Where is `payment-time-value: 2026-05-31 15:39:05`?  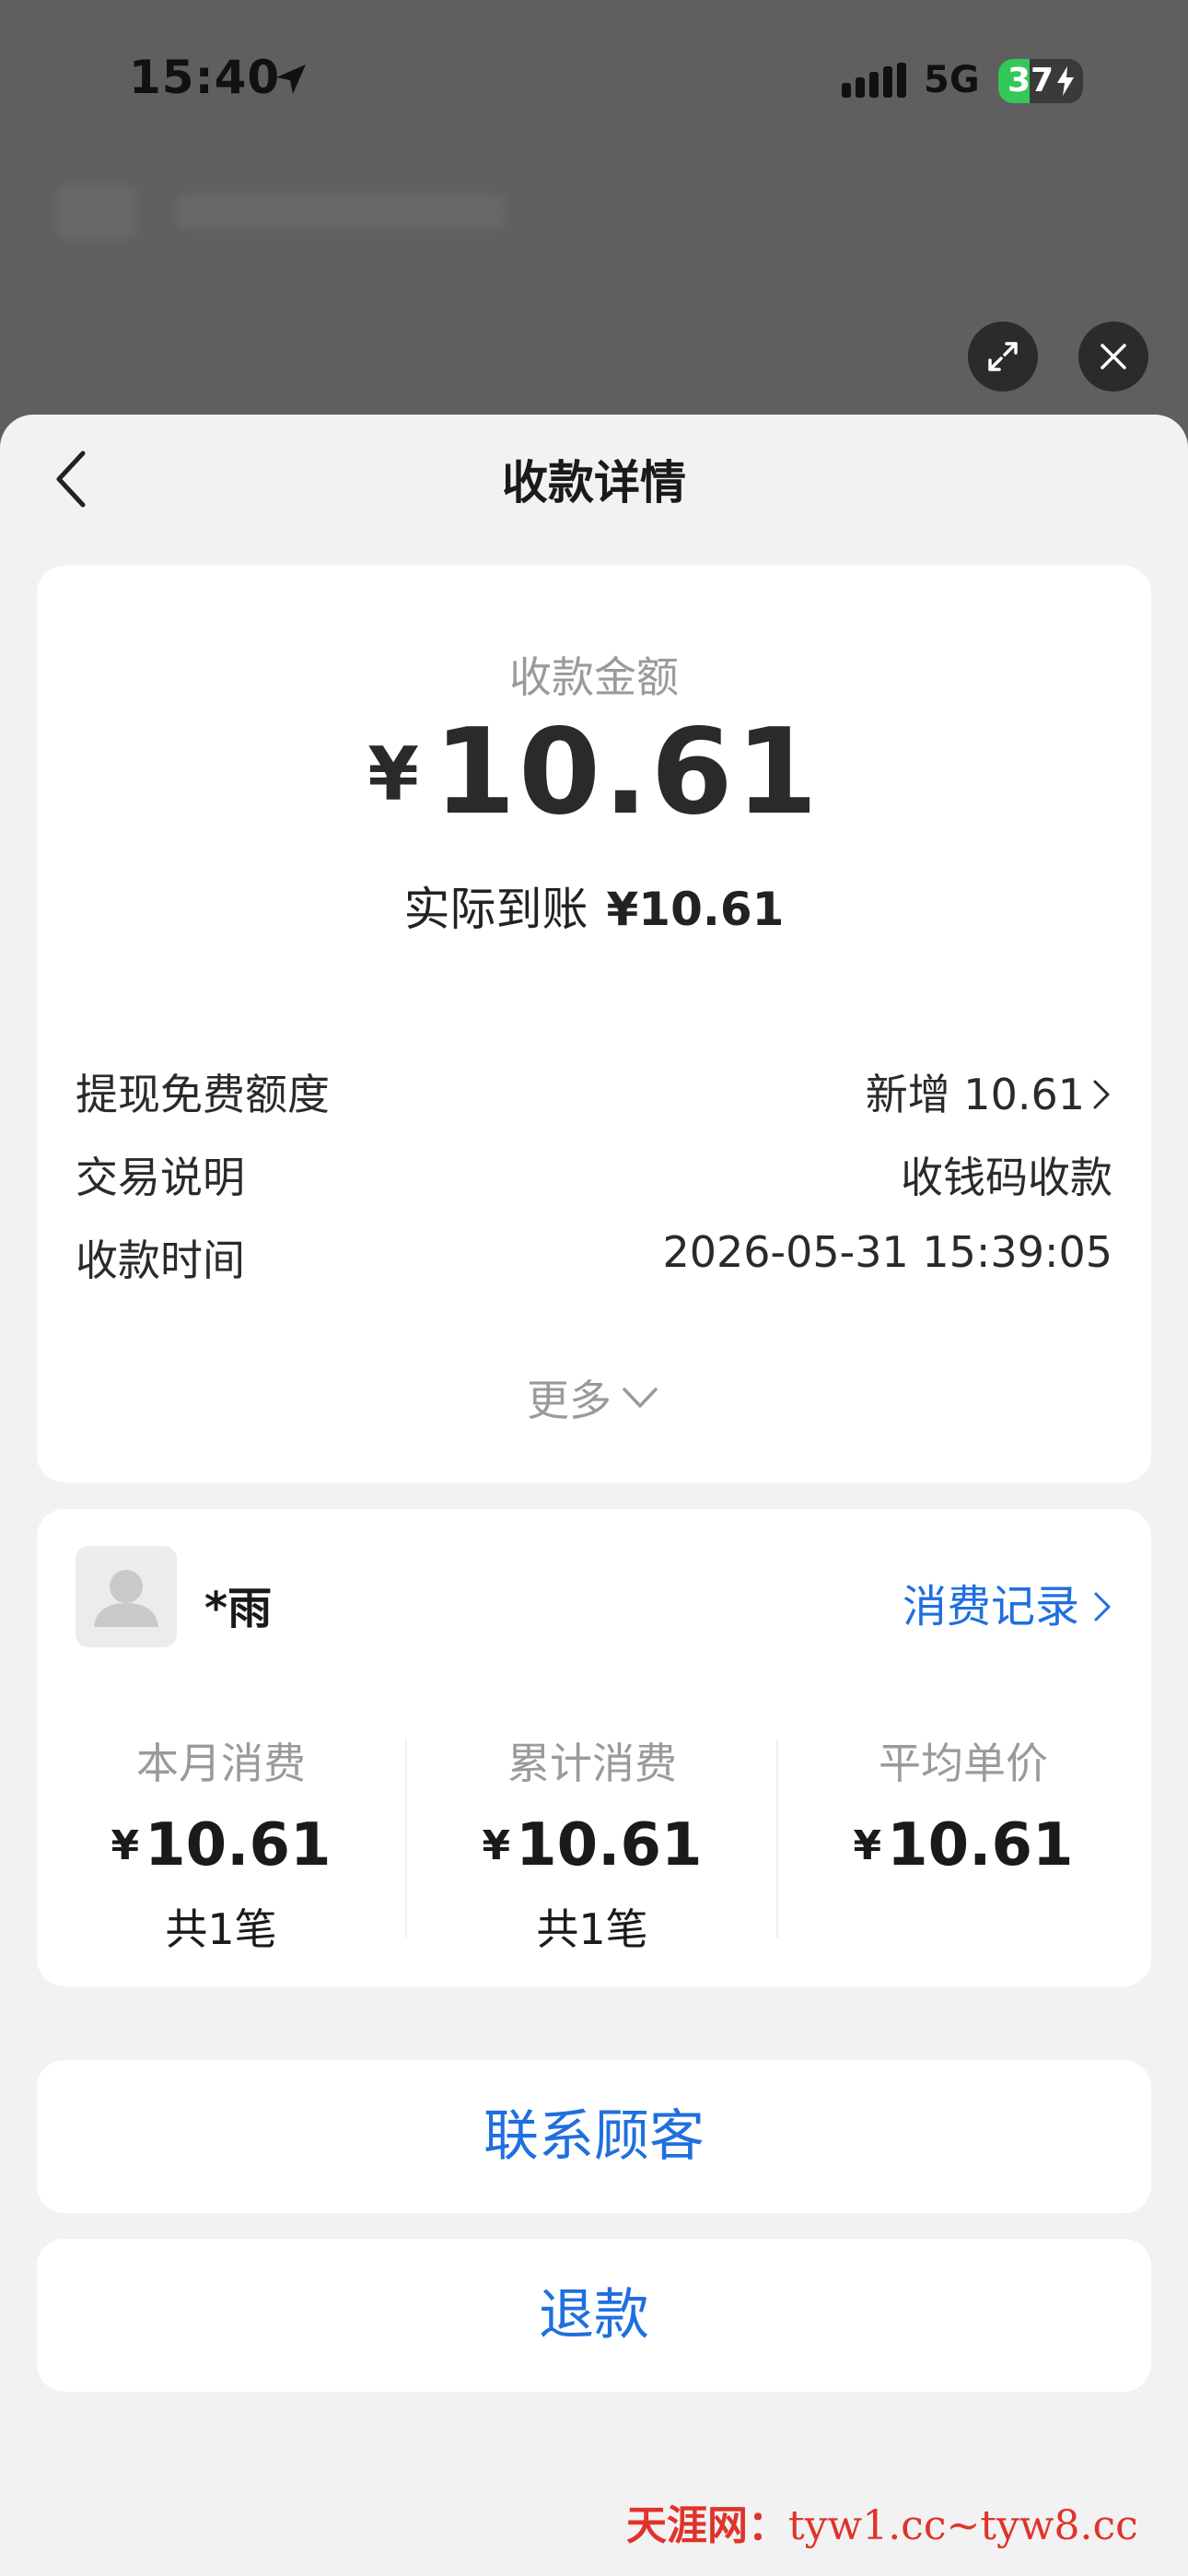 payment-time-value: 2026-05-31 15:39:05 is located at coordinates (887, 1252).